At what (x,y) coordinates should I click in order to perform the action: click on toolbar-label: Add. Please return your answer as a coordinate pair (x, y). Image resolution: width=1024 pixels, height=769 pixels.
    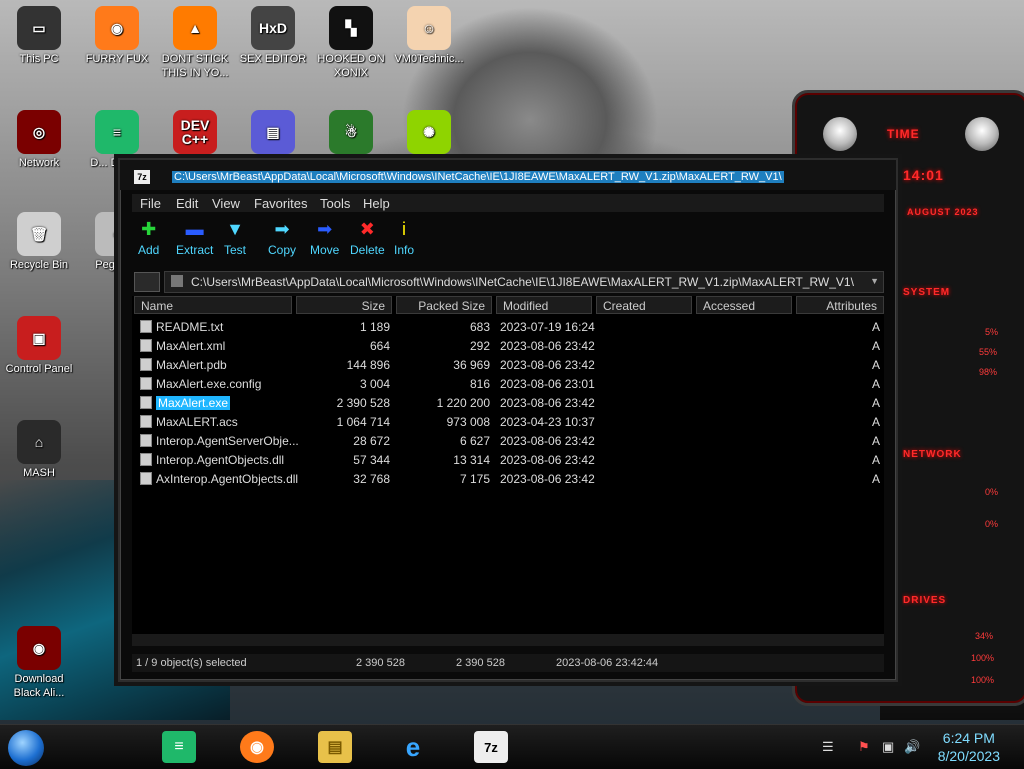
    Looking at the image, I should click on (149, 250).